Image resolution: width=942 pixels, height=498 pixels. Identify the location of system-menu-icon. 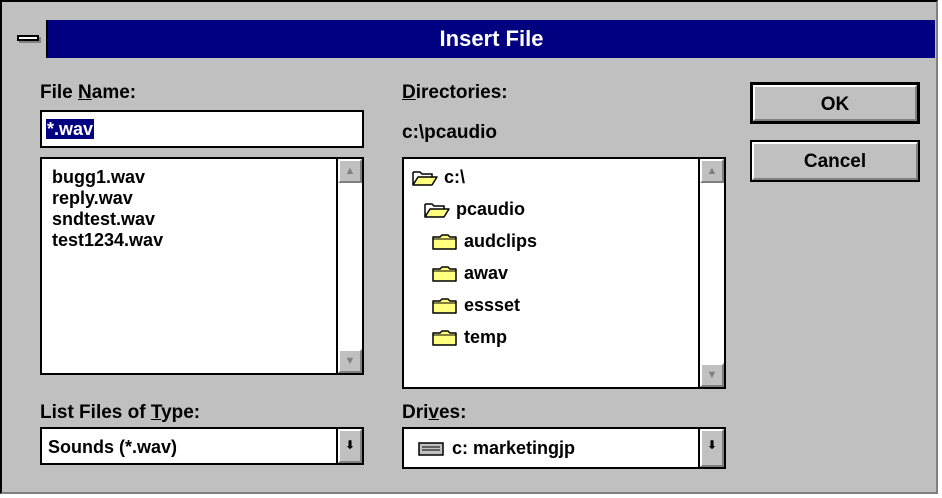
(28, 38).